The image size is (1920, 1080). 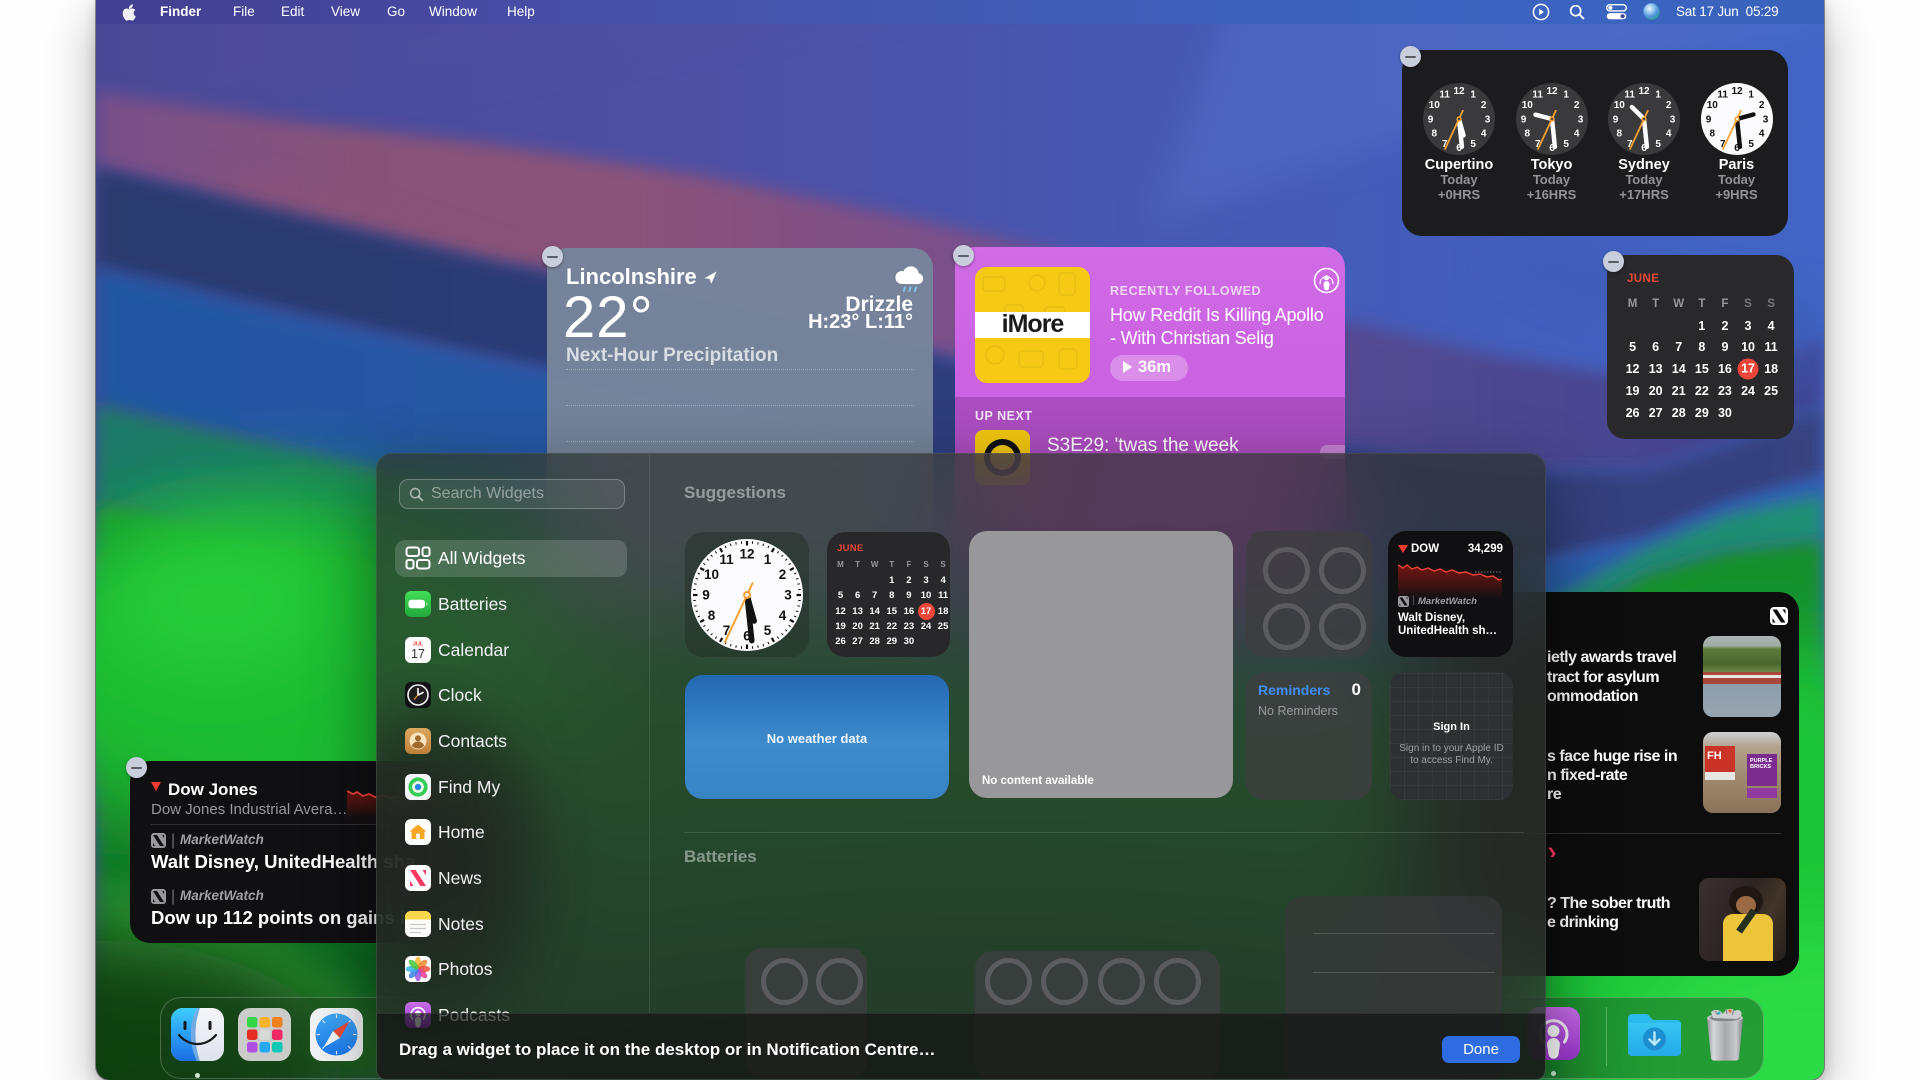 What do you see at coordinates (727, 630) in the screenshot?
I see `svg-text: 7` at bounding box center [727, 630].